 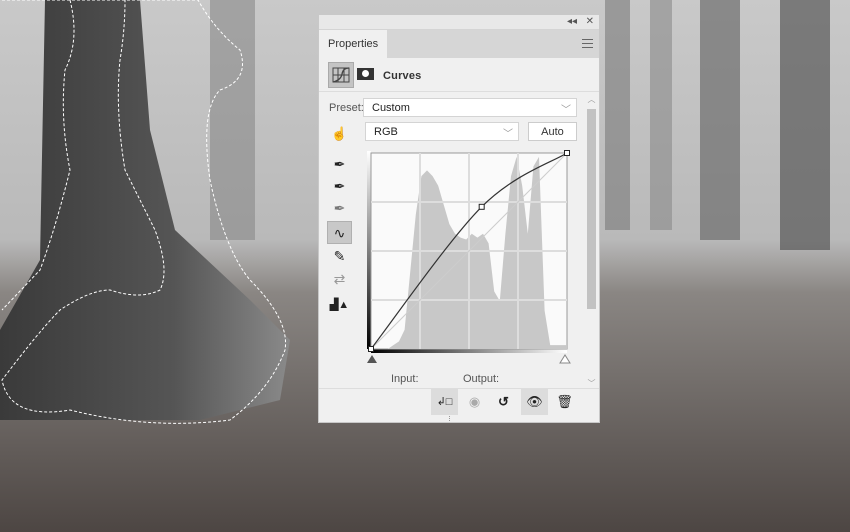 What do you see at coordinates (365, 74) in the screenshot?
I see `layer-mask-icon` at bounding box center [365, 74].